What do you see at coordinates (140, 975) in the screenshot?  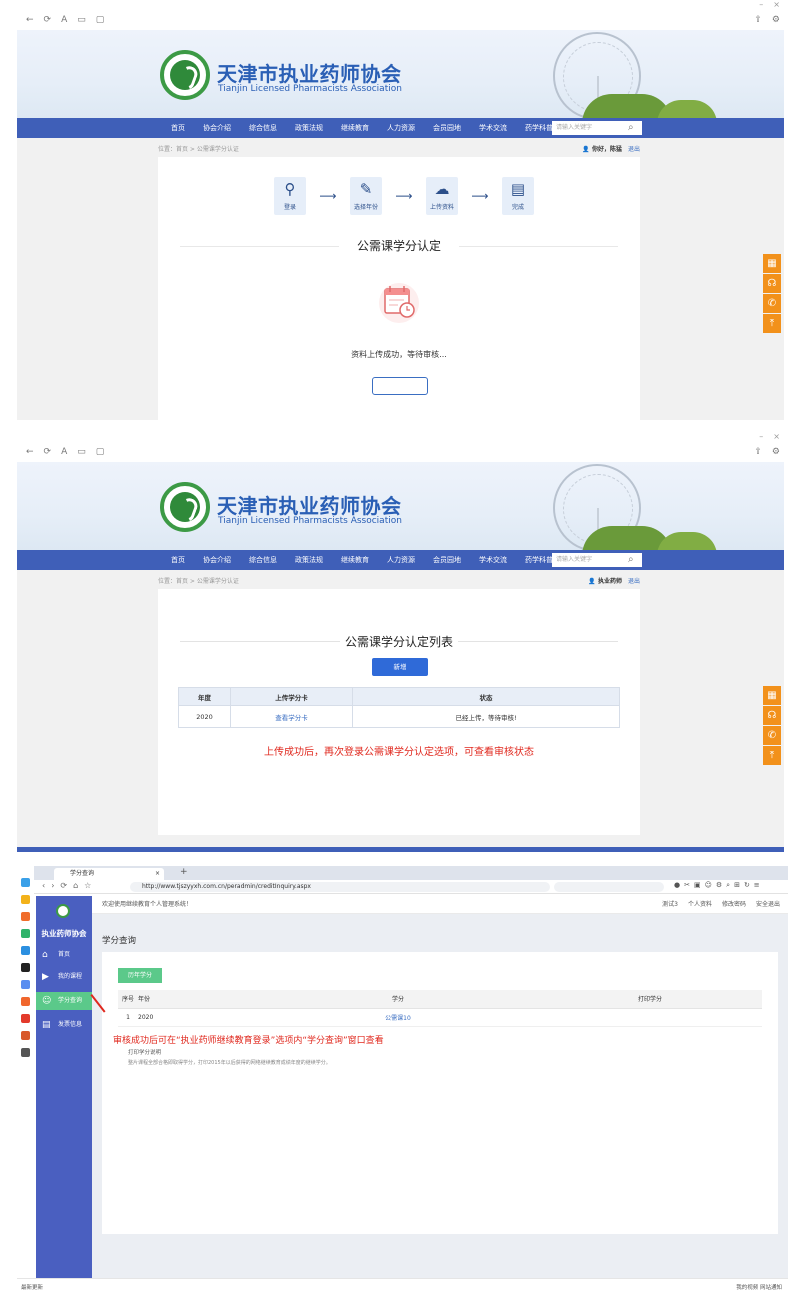 I see `history-credits-button: 历年学分` at bounding box center [140, 975].